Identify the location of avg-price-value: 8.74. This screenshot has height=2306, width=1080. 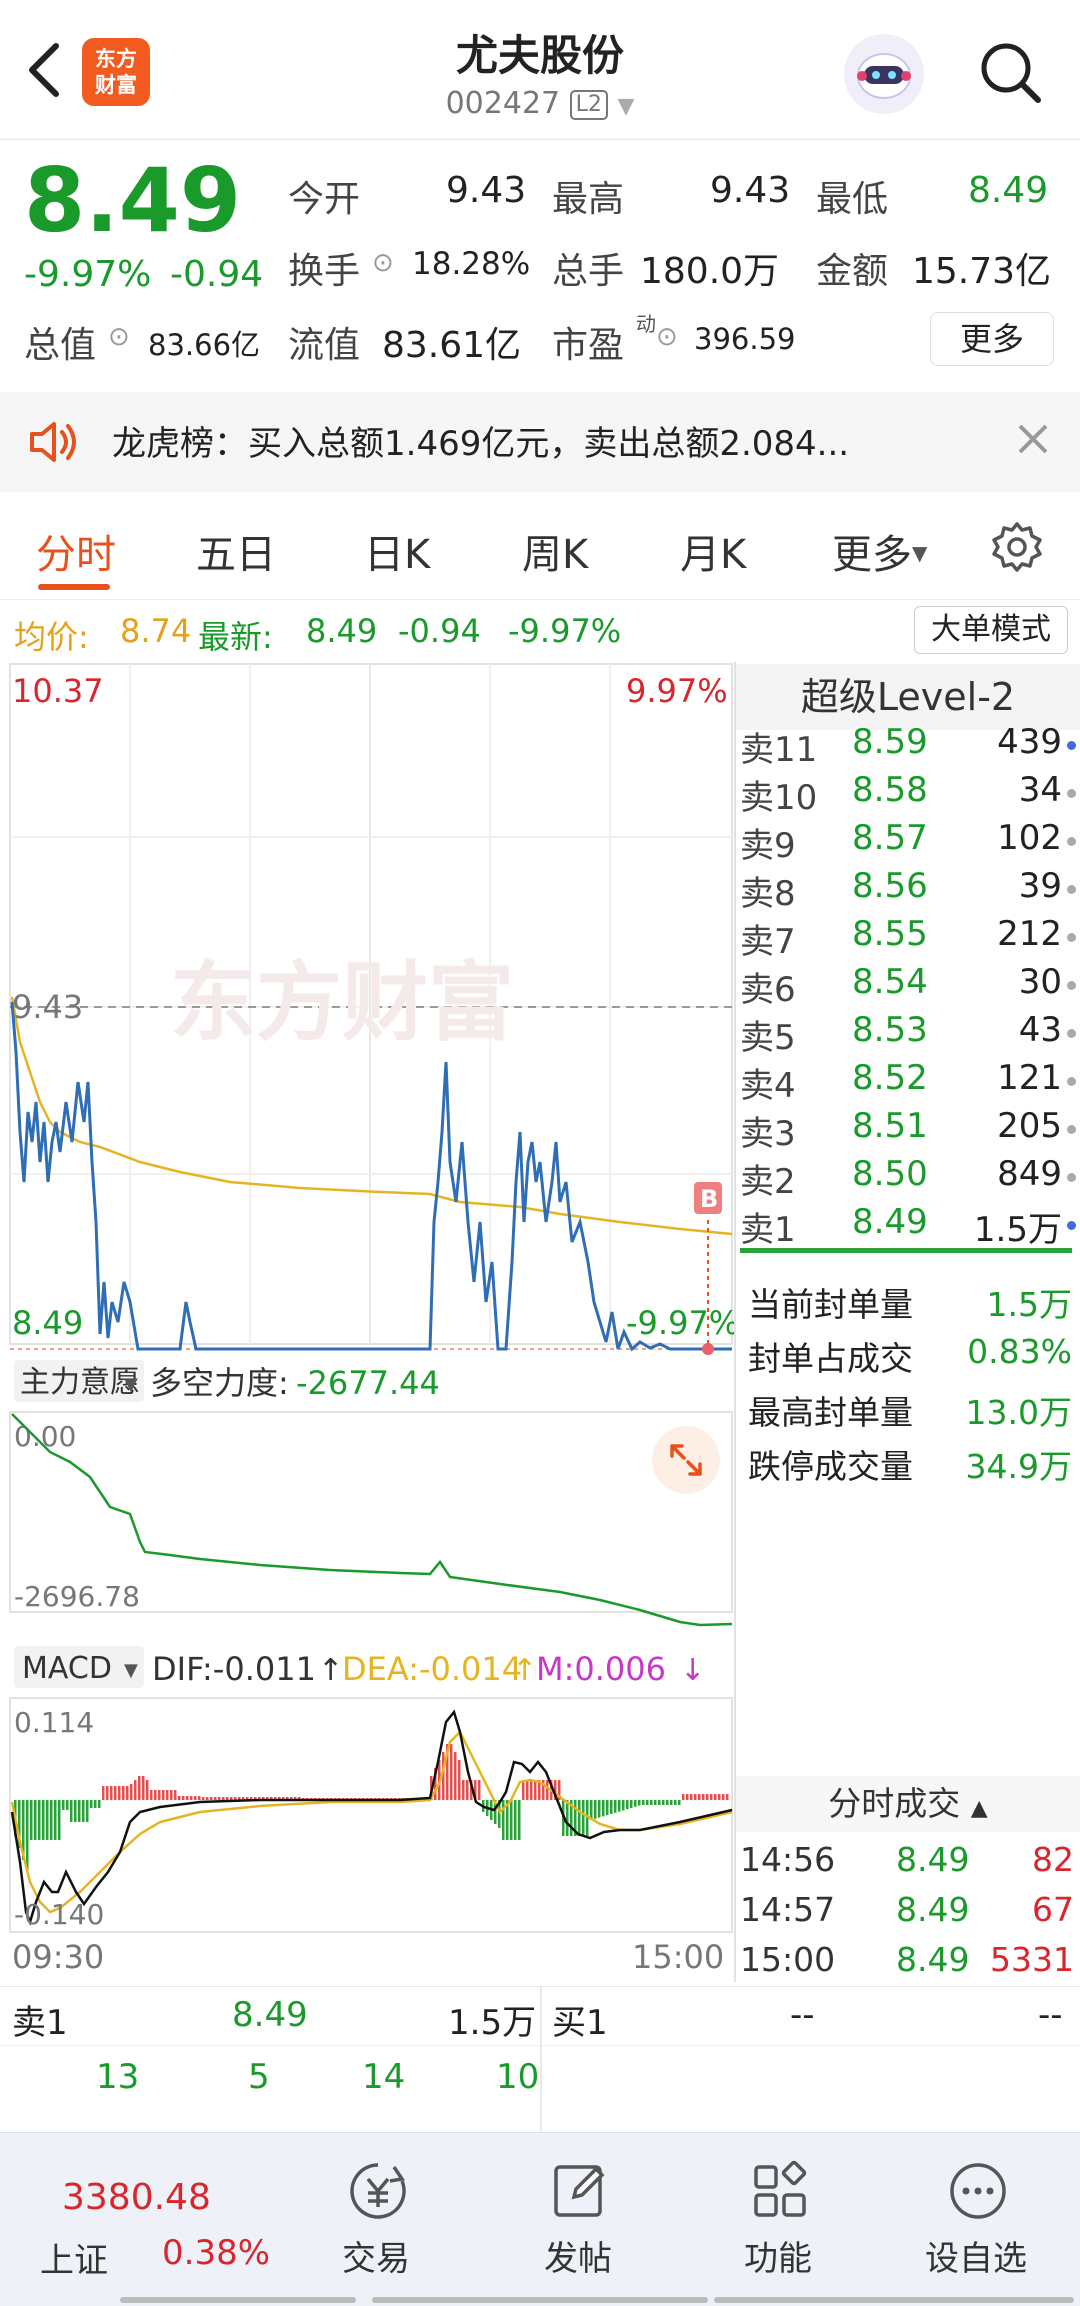
(156, 631).